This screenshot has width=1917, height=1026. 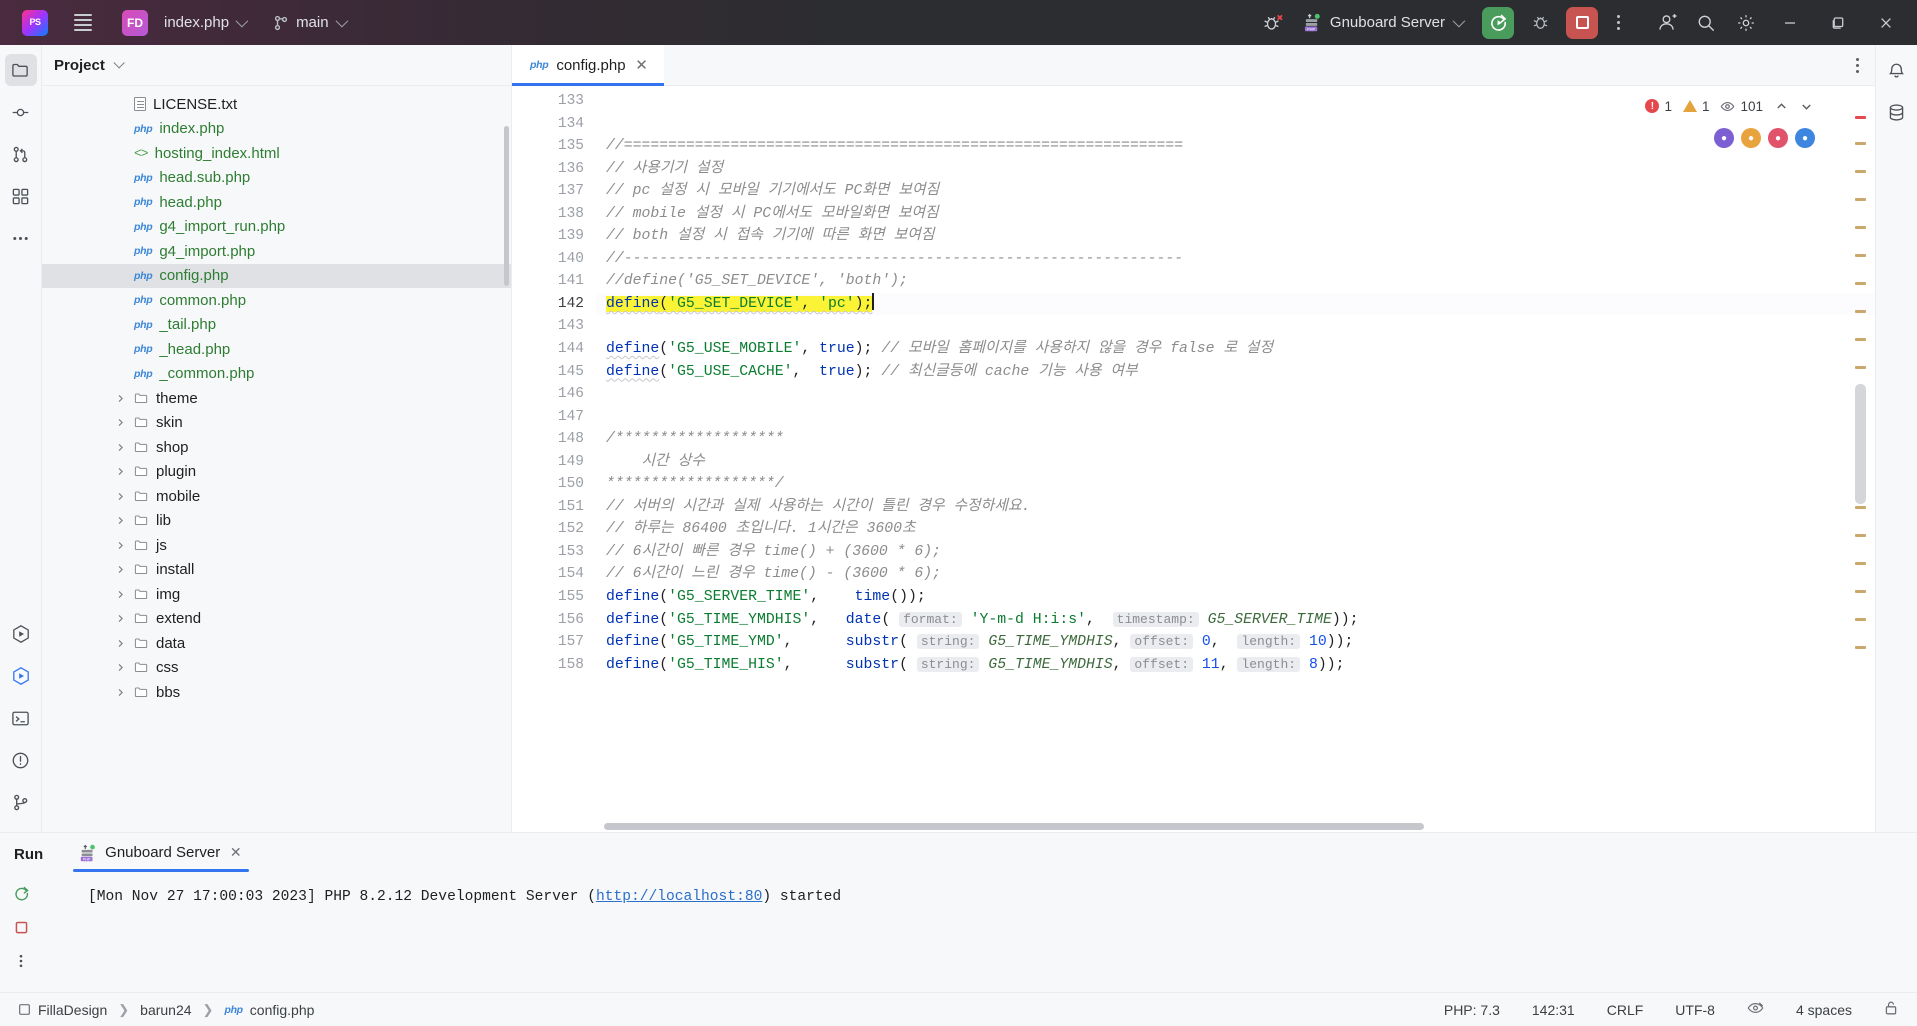 I want to click on project-scrollbar, so click(x=506, y=206).